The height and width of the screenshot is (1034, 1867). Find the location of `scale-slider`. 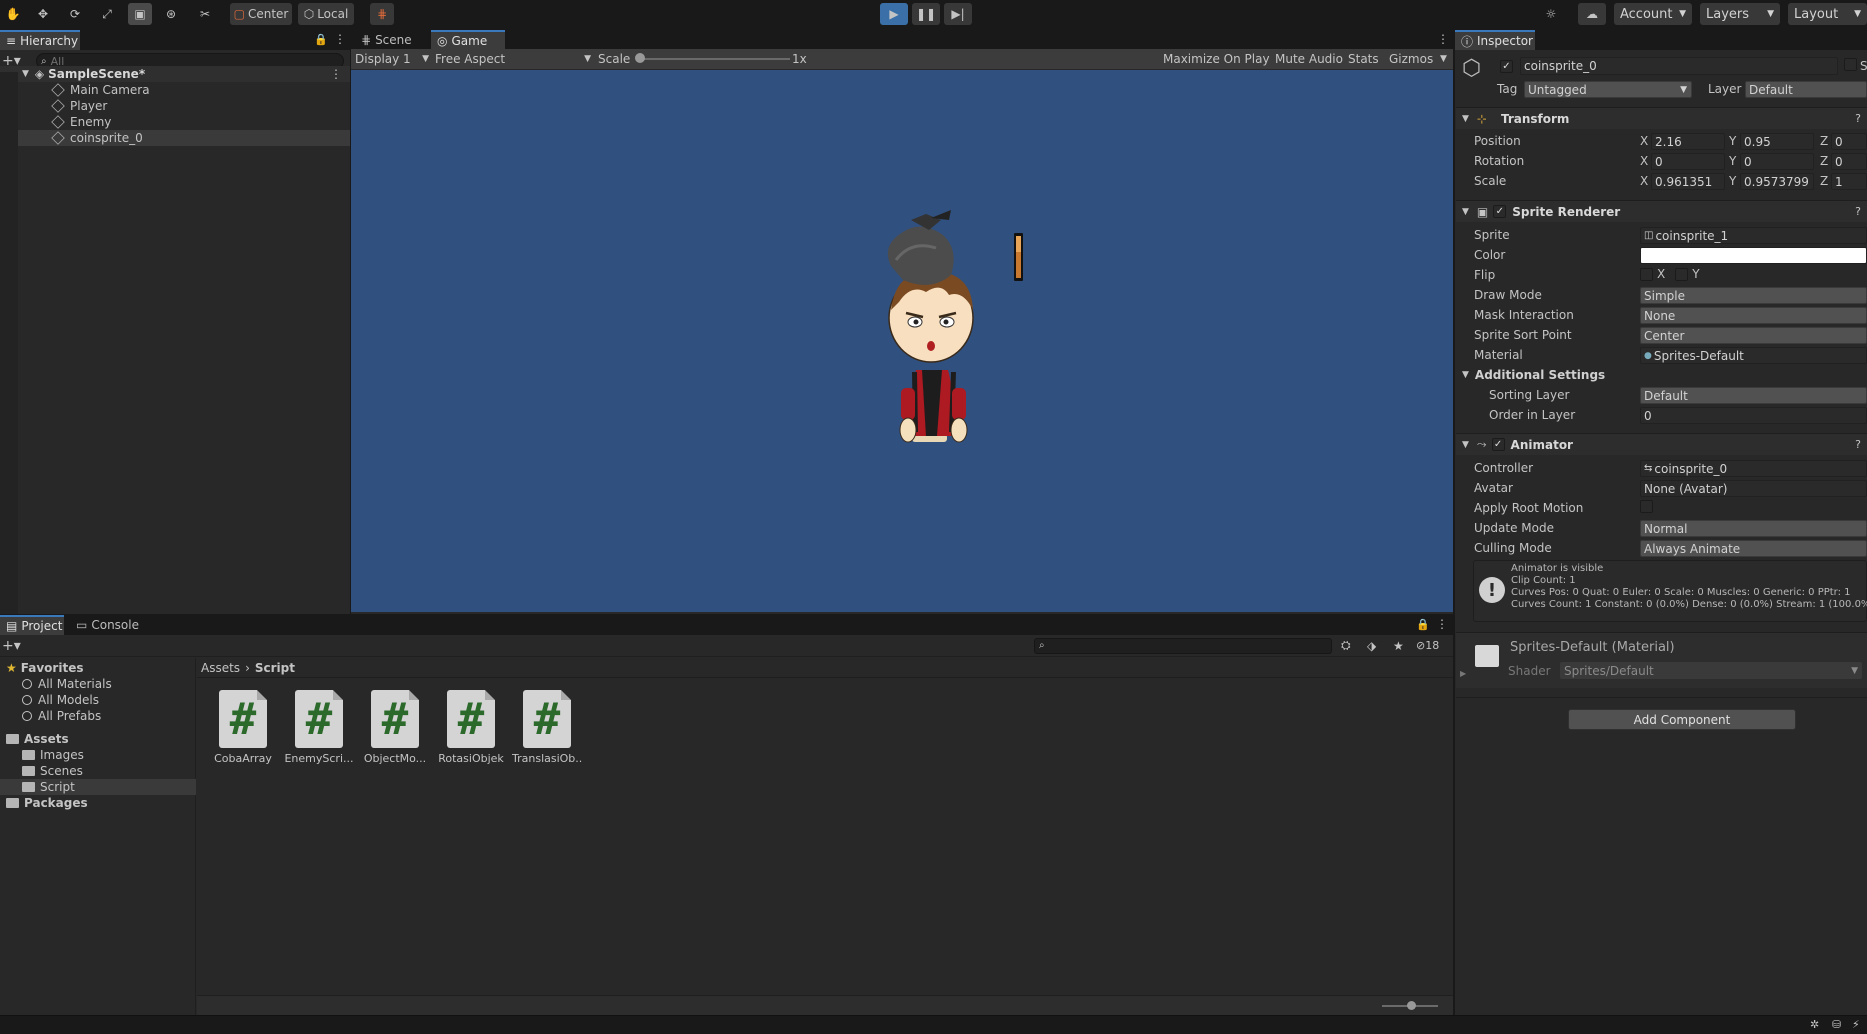

scale-slider is located at coordinates (714, 59).